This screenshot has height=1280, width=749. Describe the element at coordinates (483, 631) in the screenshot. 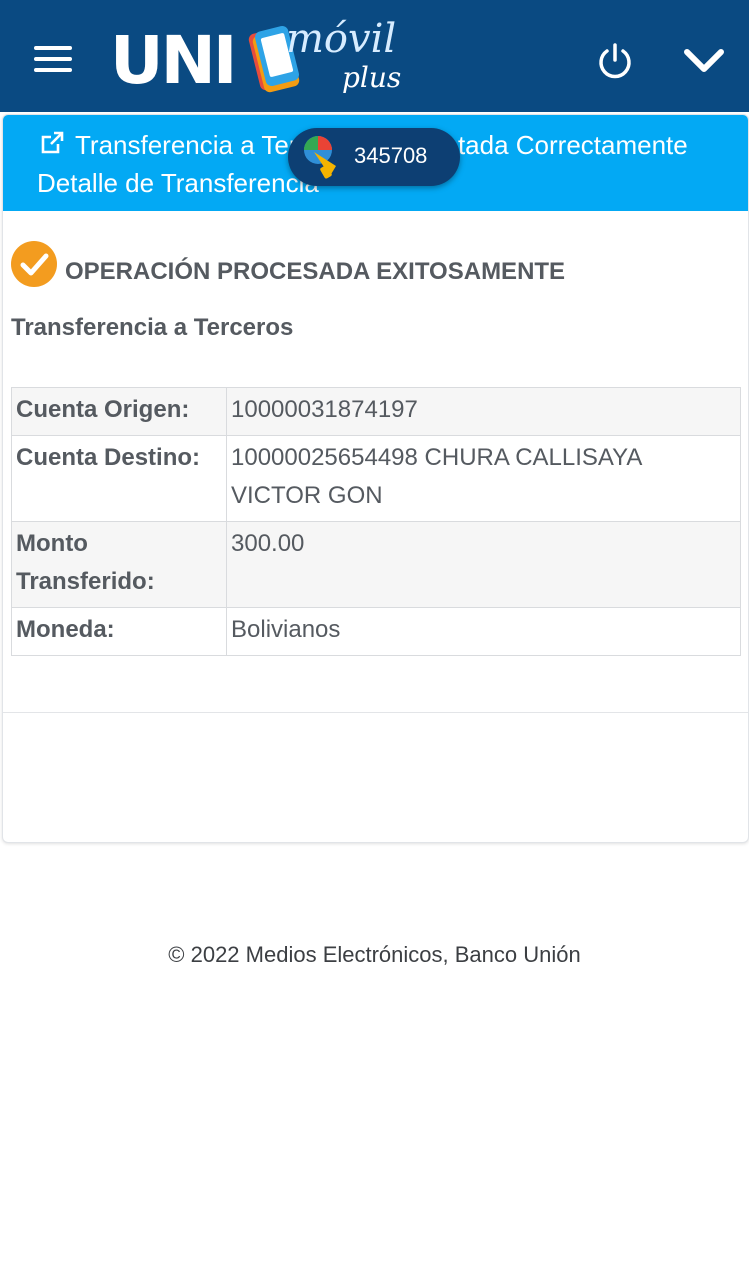

I see `detail-value: Bolivianos` at that location.